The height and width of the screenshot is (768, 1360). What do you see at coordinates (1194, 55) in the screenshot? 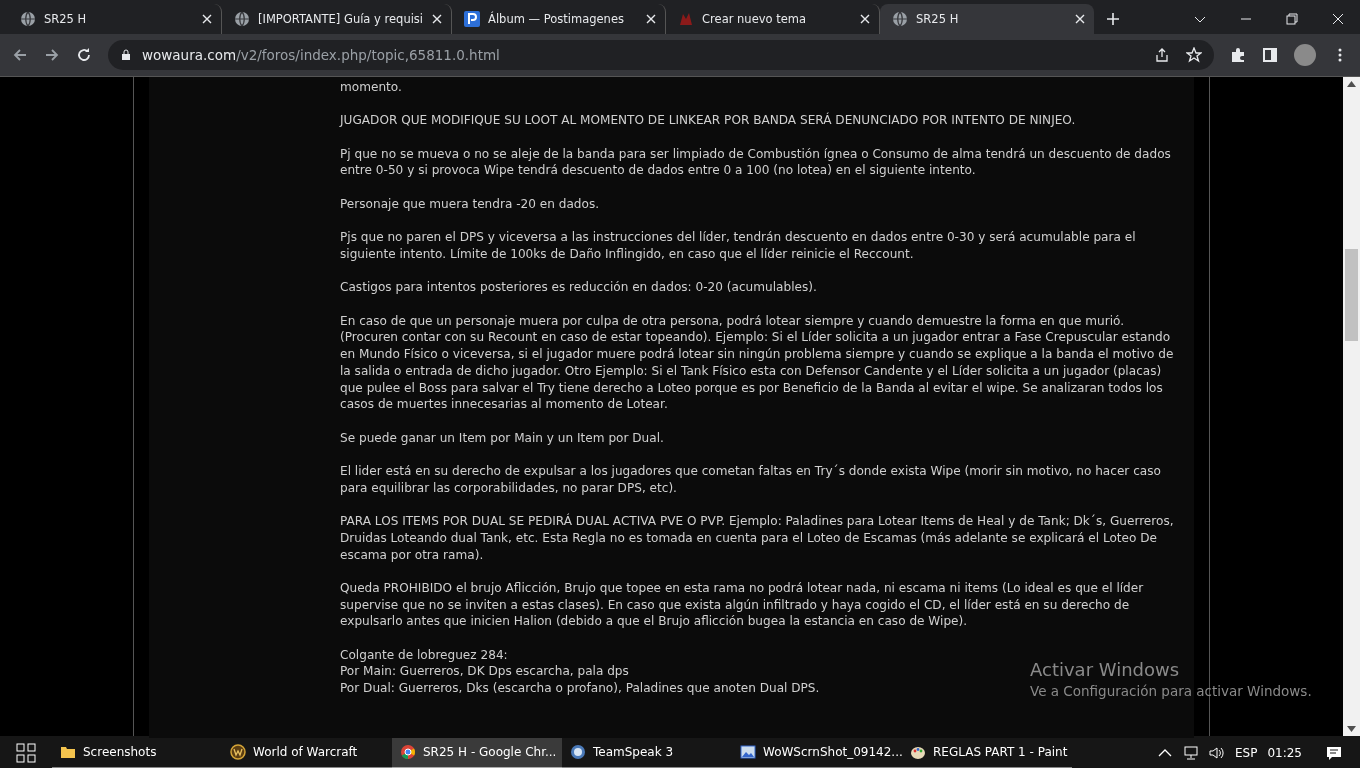
I see `star-icon` at bounding box center [1194, 55].